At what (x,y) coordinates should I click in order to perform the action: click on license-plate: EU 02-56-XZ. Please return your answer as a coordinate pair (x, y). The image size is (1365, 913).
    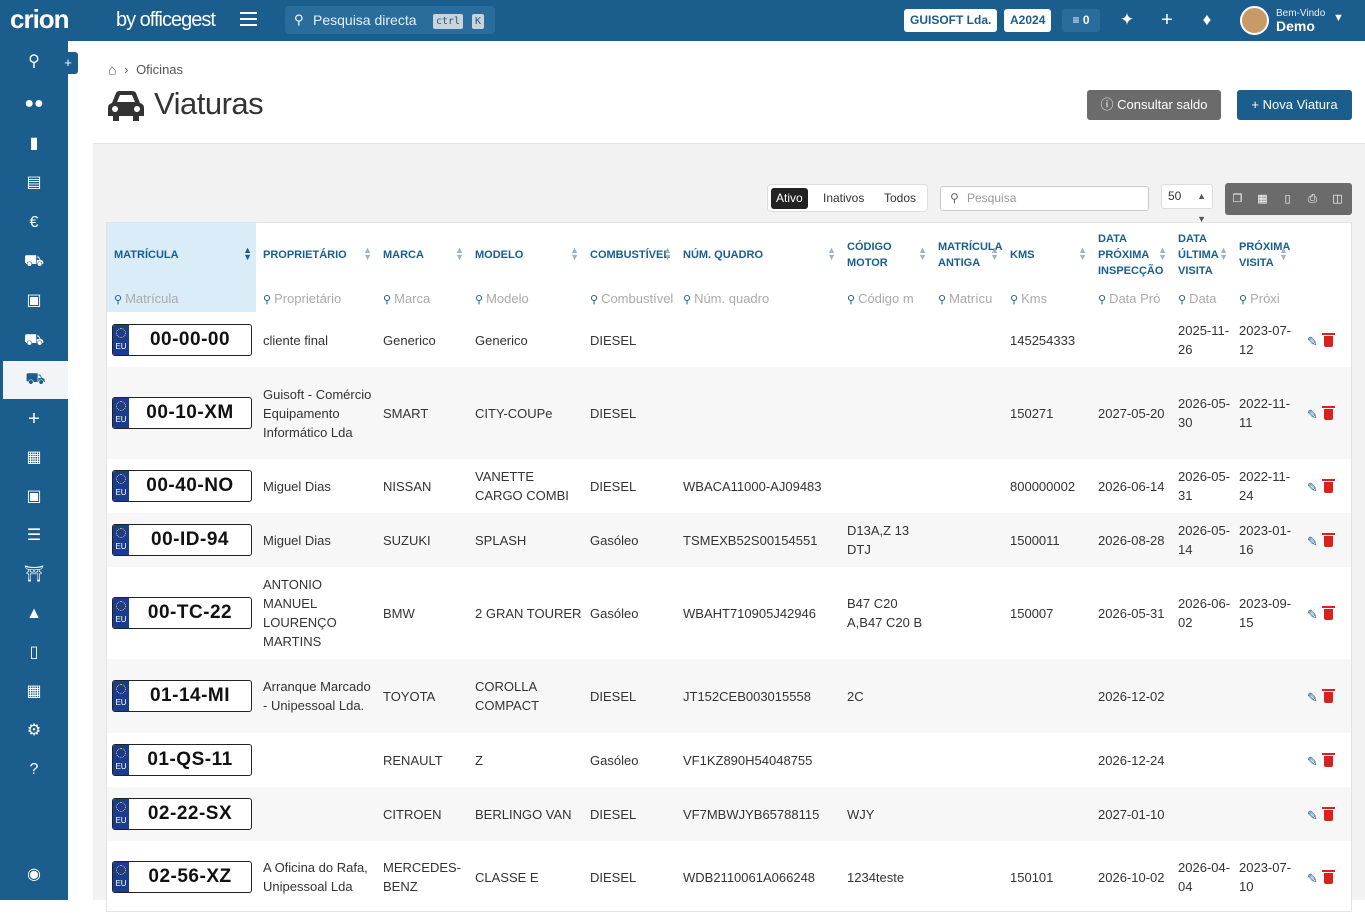
    Looking at the image, I should click on (182, 877).